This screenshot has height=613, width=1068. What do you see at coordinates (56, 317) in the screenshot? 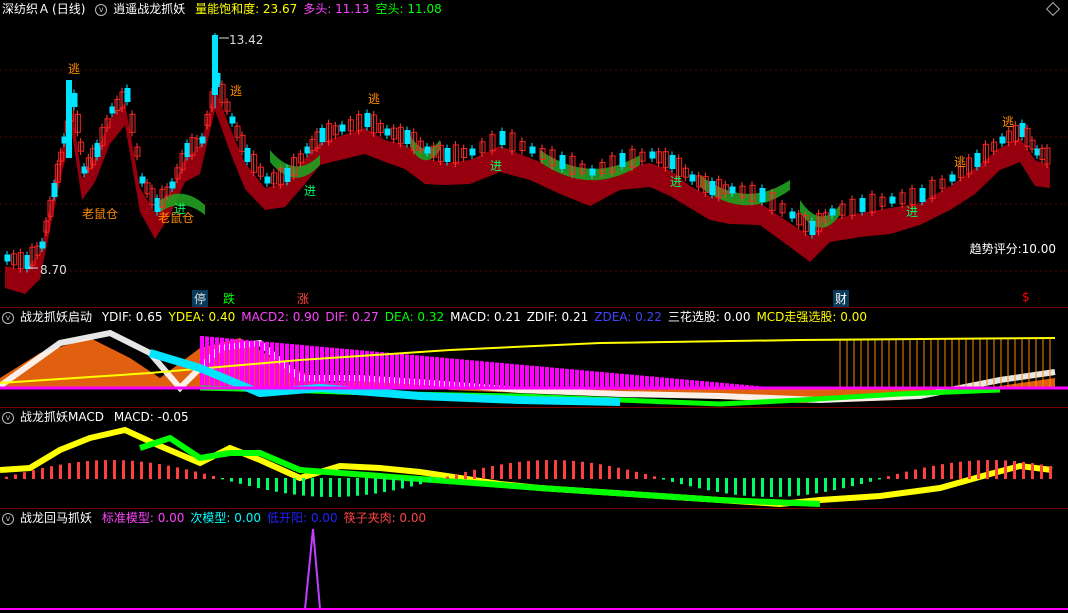
I see `indicator-name: 战龙抓妖启动` at bounding box center [56, 317].